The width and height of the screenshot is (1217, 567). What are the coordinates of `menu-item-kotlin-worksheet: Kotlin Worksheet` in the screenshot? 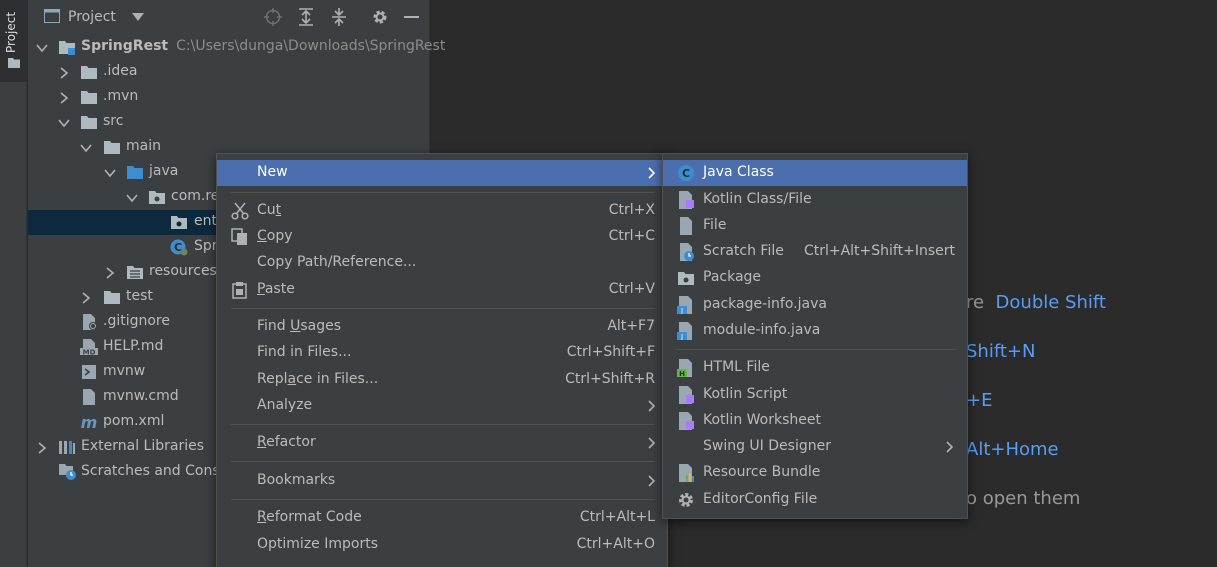 It's located at (815, 421).